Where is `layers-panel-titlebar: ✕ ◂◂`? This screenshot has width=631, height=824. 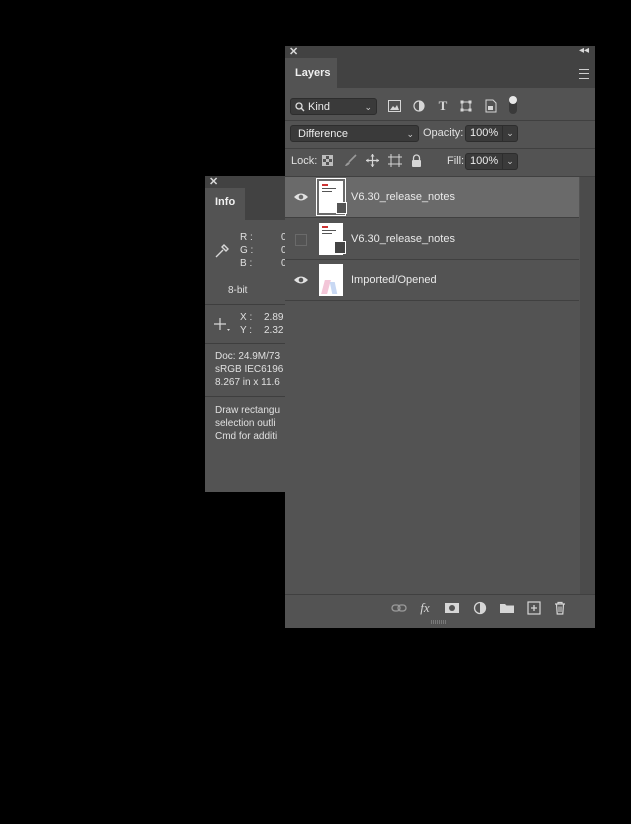 layers-panel-titlebar: ✕ ◂◂ is located at coordinates (440, 51).